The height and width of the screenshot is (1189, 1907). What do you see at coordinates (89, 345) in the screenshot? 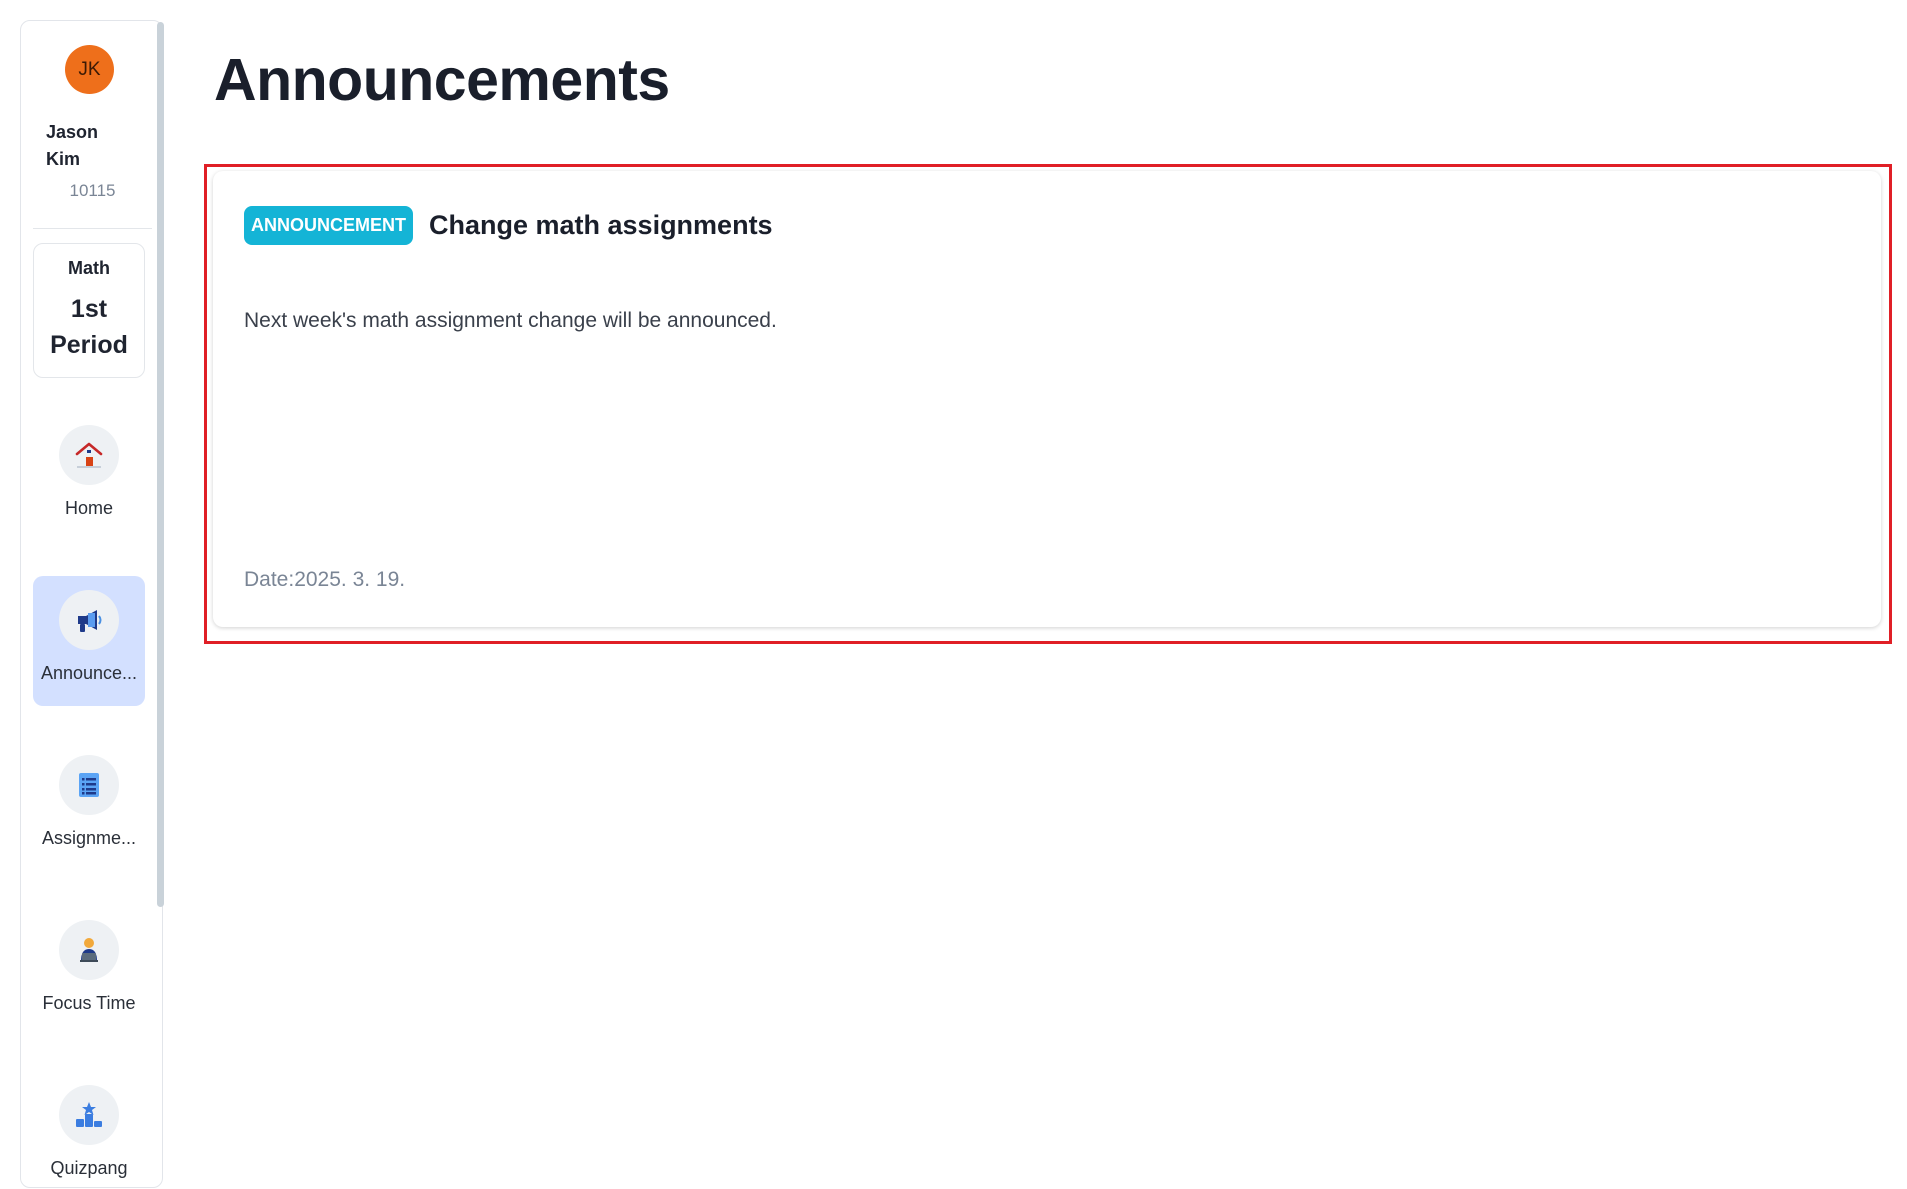
I see `class-period-word: Period` at bounding box center [89, 345].